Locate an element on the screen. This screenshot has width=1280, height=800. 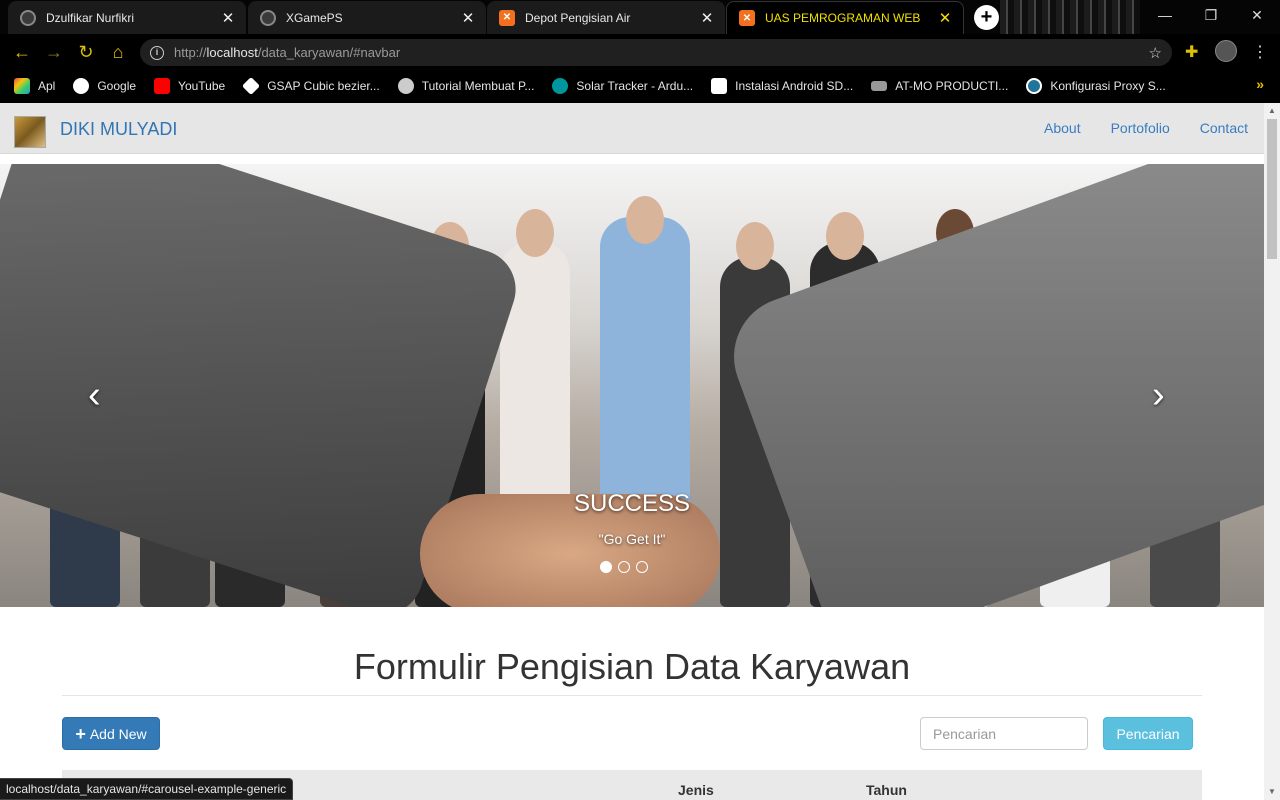
bookmark-label: Apl is located at coordinates (47, 86).